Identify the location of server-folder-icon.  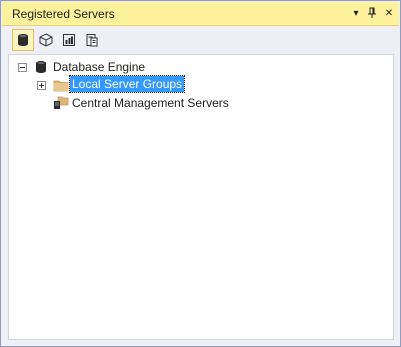
(61, 102).